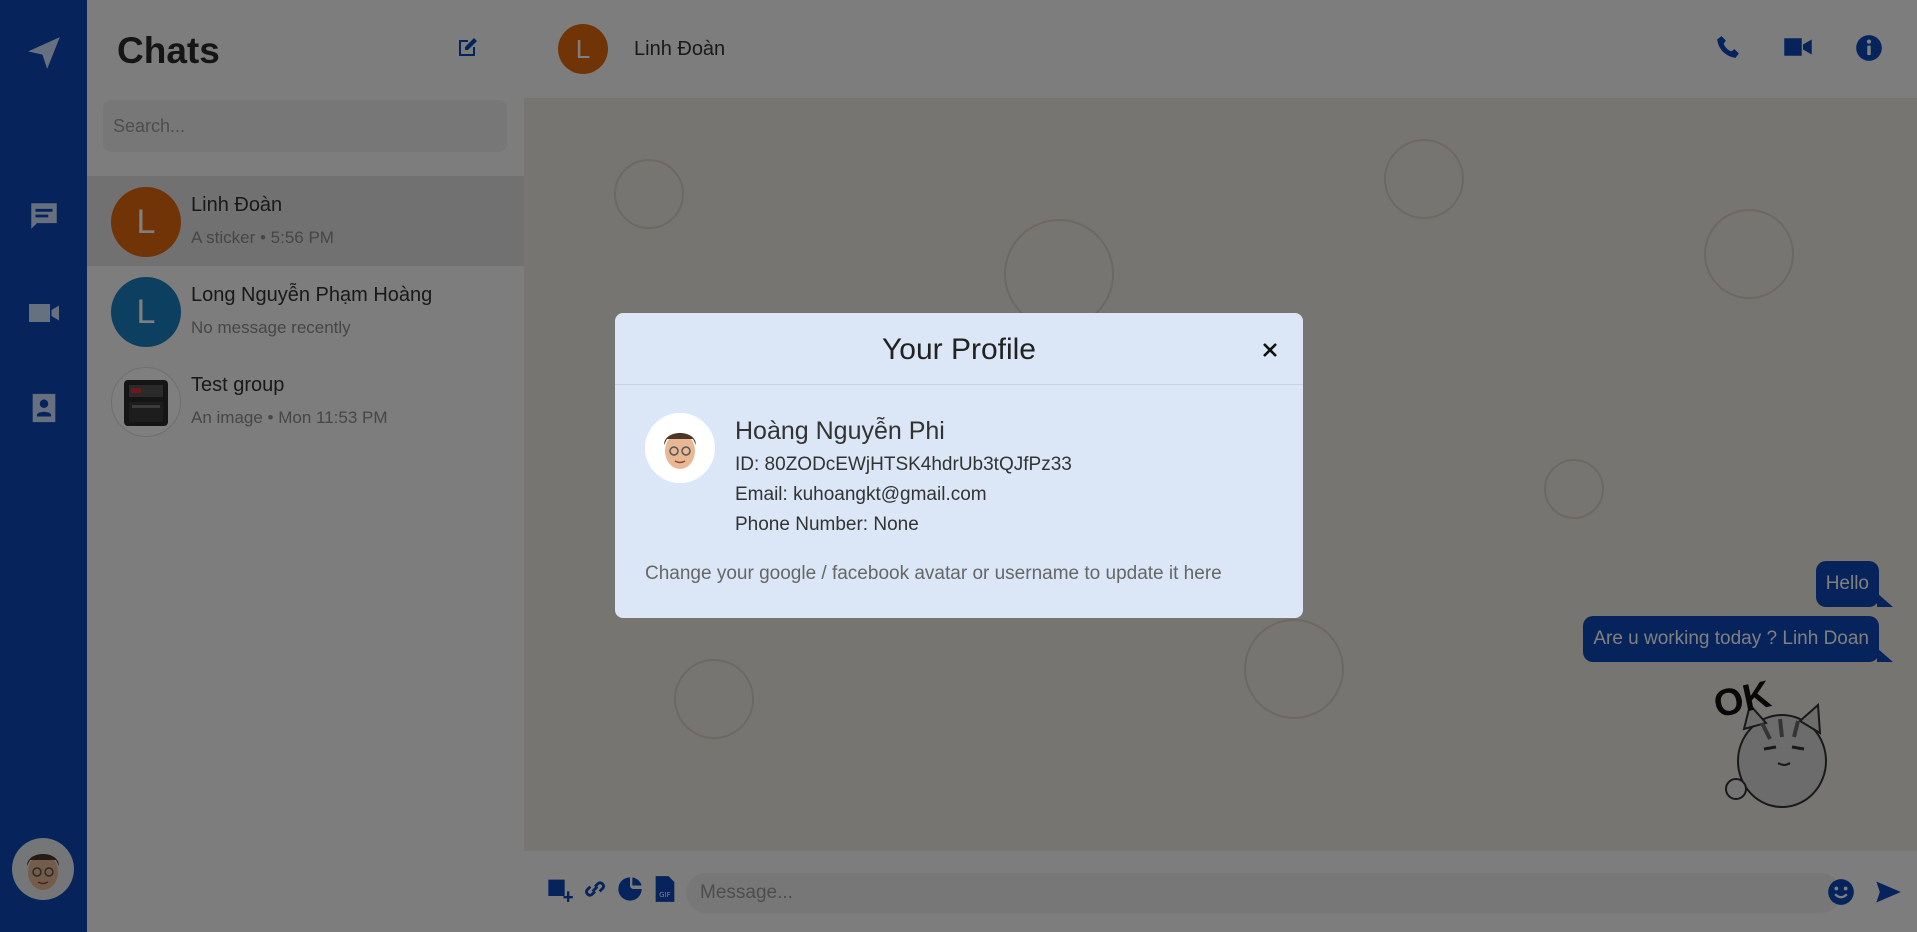 The height and width of the screenshot is (932, 1917). What do you see at coordinates (861, 494) in the screenshot?
I see `profile-email: Email: kuhoangkt@gmail.com` at bounding box center [861, 494].